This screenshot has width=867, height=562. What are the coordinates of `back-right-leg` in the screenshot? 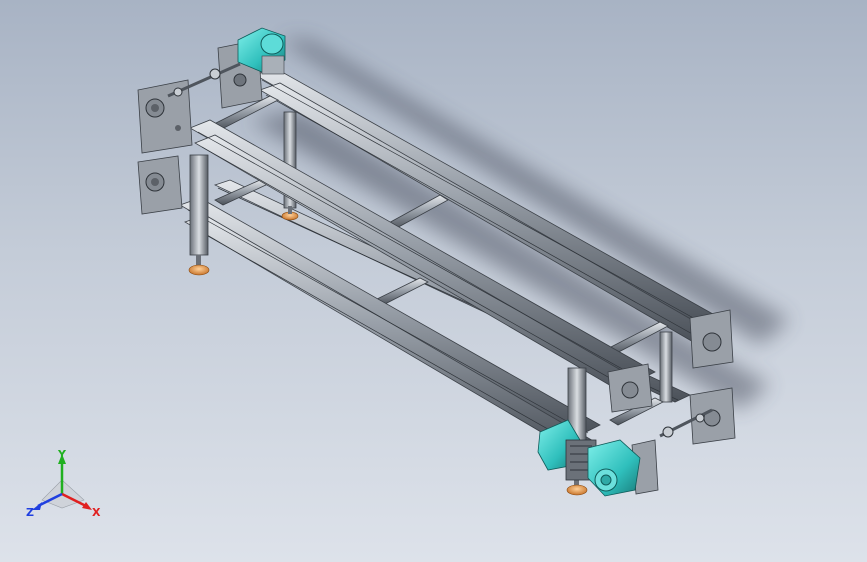 It's located at (666, 367).